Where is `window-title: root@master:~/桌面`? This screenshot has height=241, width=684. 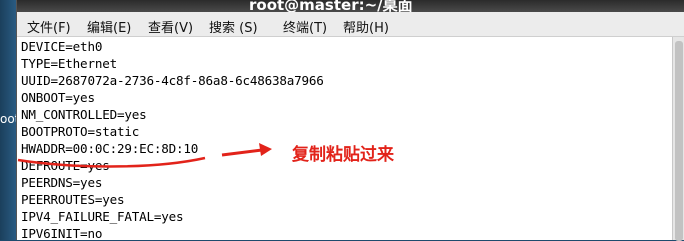 window-title: root@master:~/桌面 is located at coordinates (331, 6).